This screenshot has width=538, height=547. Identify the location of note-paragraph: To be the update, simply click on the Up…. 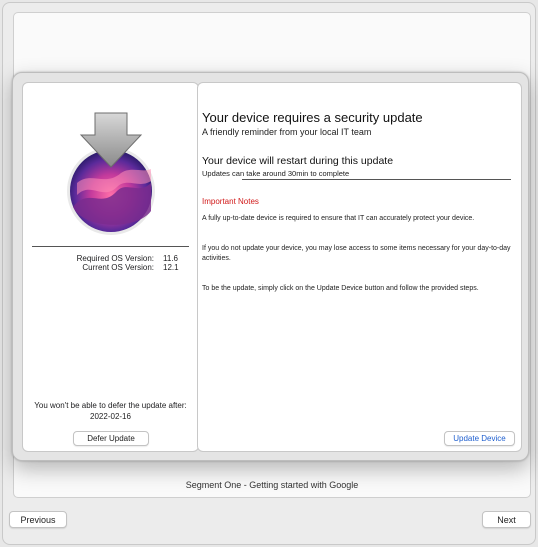
(340, 288).